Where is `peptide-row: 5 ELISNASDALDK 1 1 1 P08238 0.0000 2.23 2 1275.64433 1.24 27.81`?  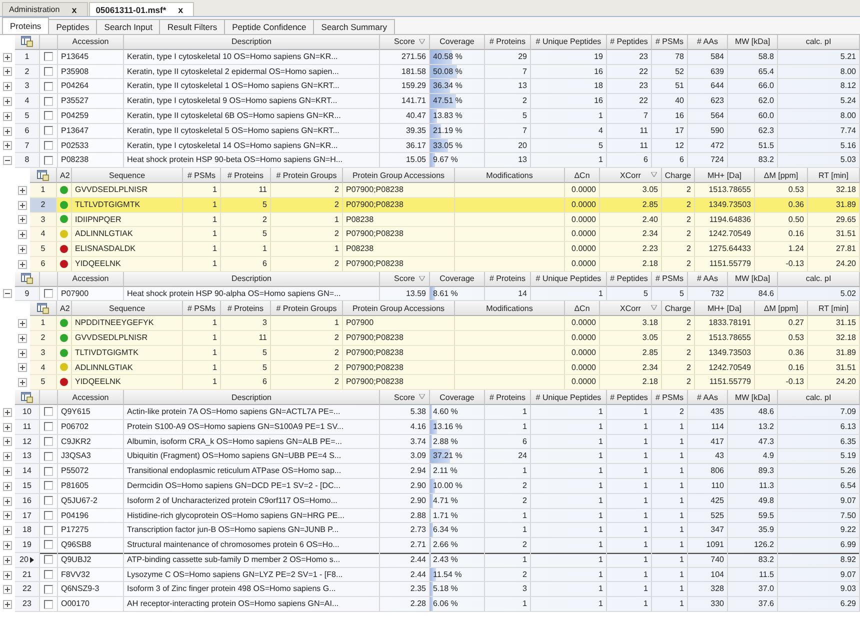 peptide-row: 5 ELISNASDALDK 1 1 1 P08238 0.0000 2.23 2 1275.64433 1.24 27.81 is located at coordinates (445, 249).